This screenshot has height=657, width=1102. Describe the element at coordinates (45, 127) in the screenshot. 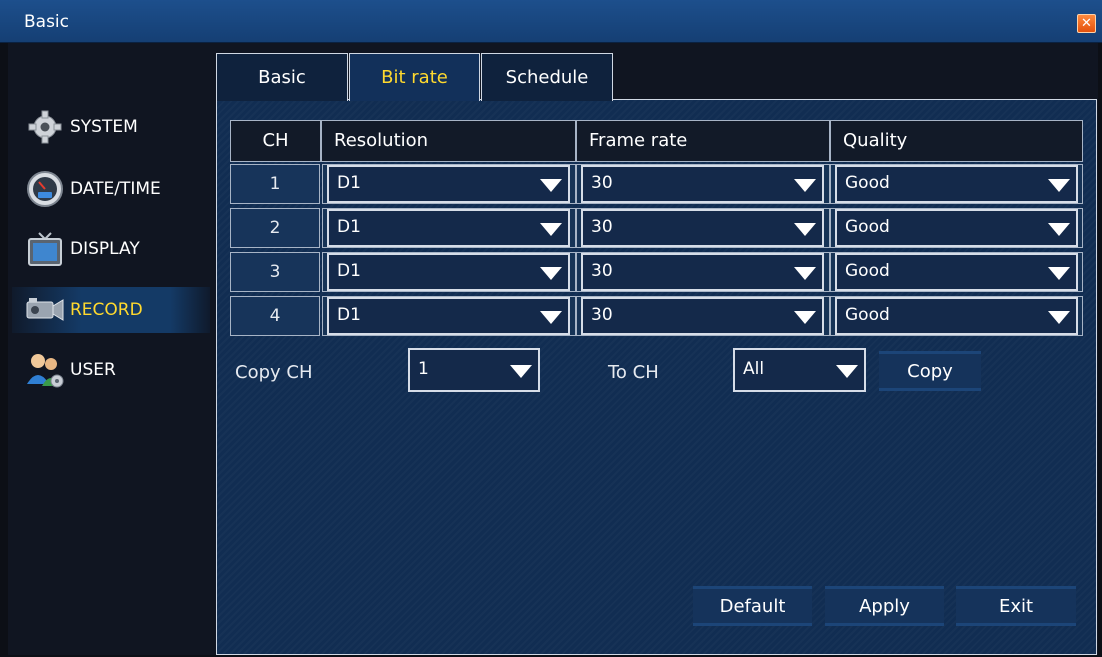

I see `gear-icon` at that location.